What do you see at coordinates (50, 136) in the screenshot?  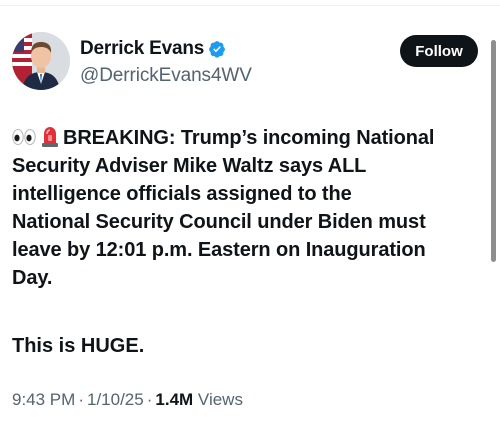 I see `siren-emoji-icon` at bounding box center [50, 136].